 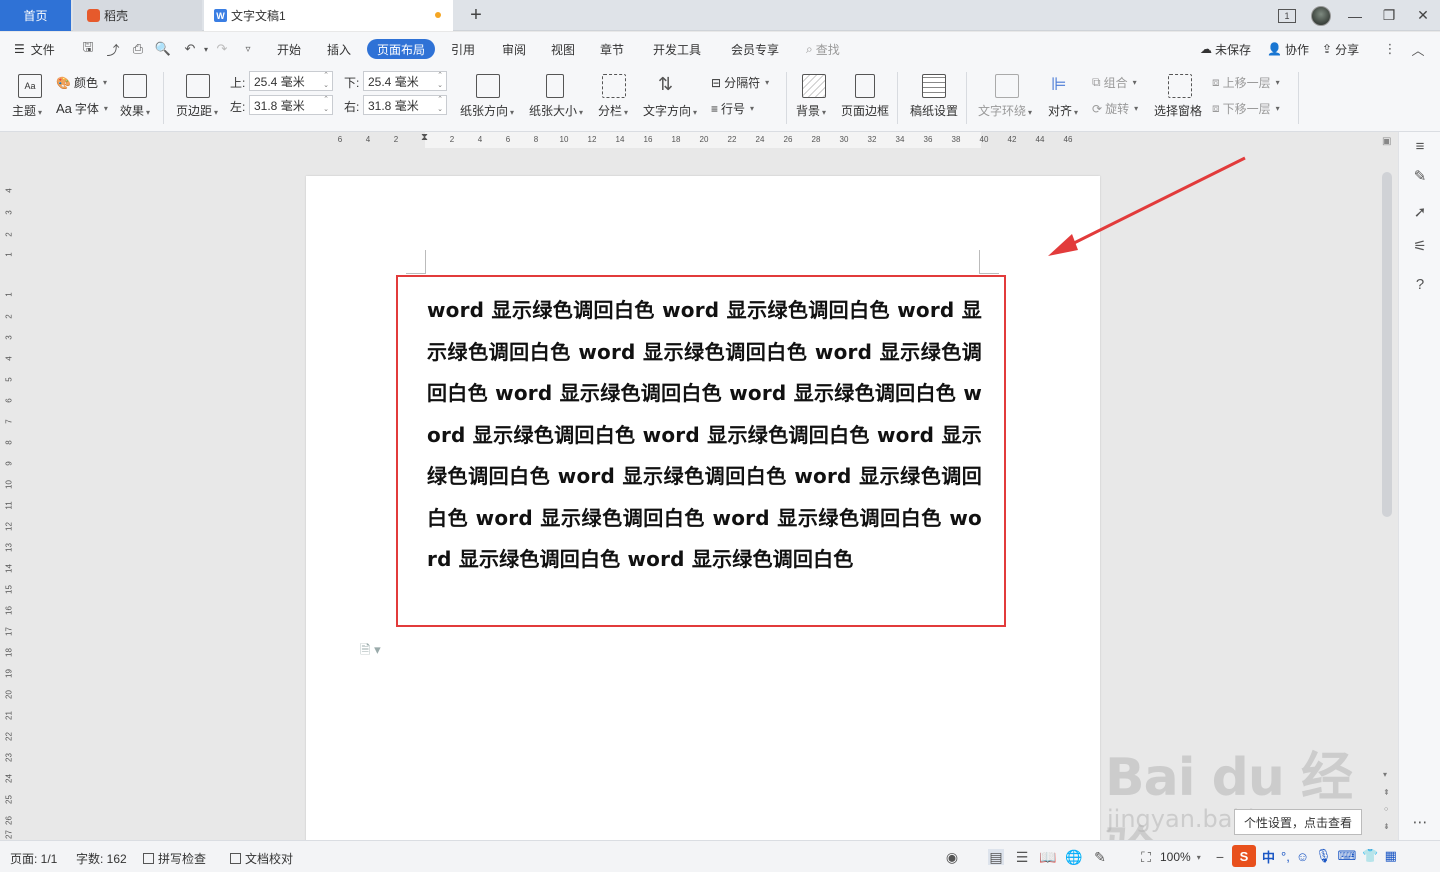 I want to click on send-backward-button: ⧈ 下移一层 ▾, so click(x=1246, y=108).